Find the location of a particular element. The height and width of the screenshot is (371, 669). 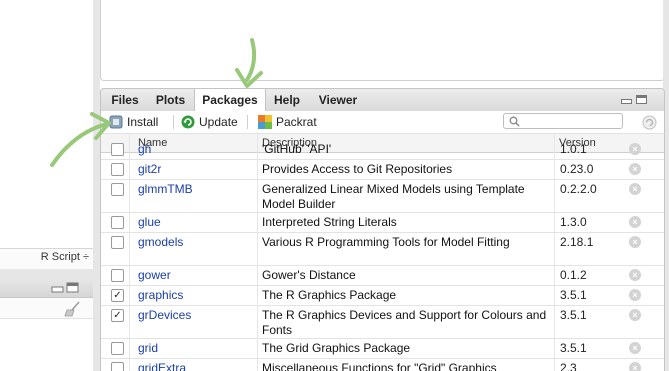

package-description: Interpreted String Literals is located at coordinates (329, 222).